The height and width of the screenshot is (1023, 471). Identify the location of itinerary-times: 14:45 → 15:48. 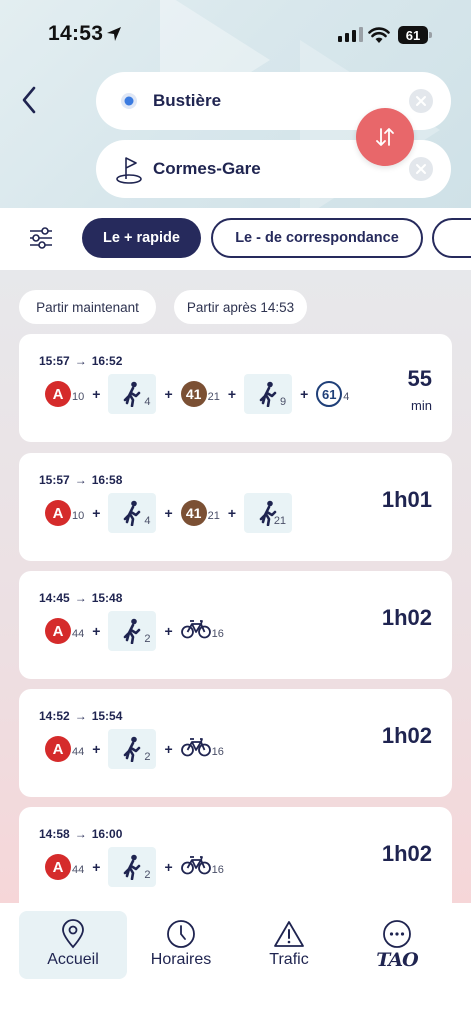
(80, 598).